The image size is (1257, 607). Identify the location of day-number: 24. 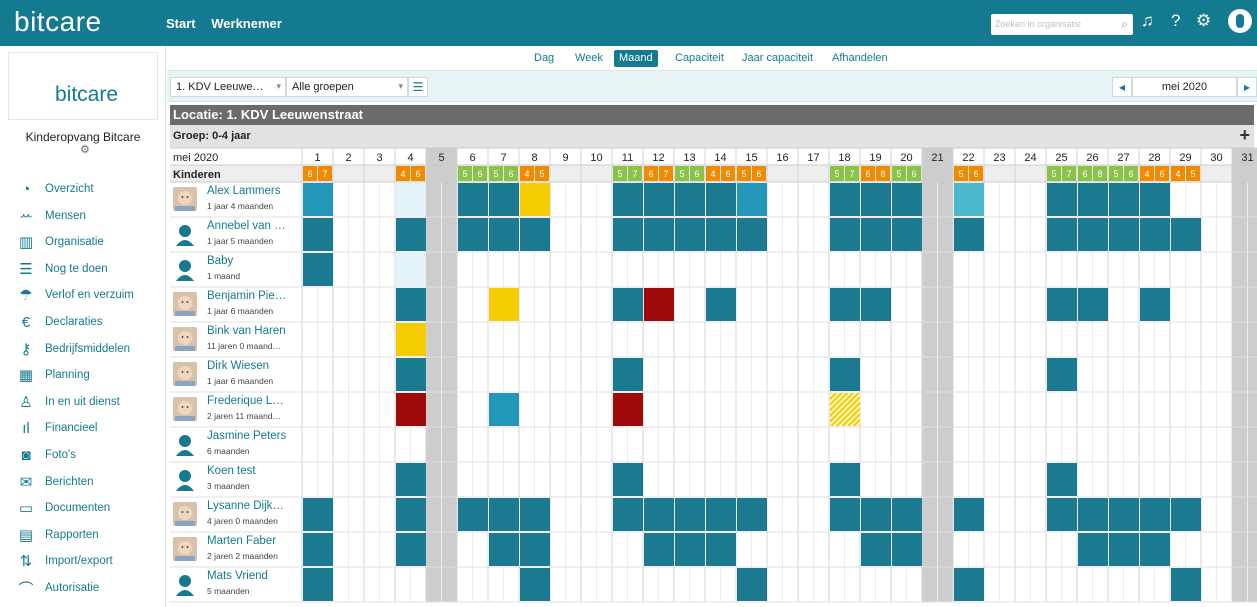
(1030, 158).